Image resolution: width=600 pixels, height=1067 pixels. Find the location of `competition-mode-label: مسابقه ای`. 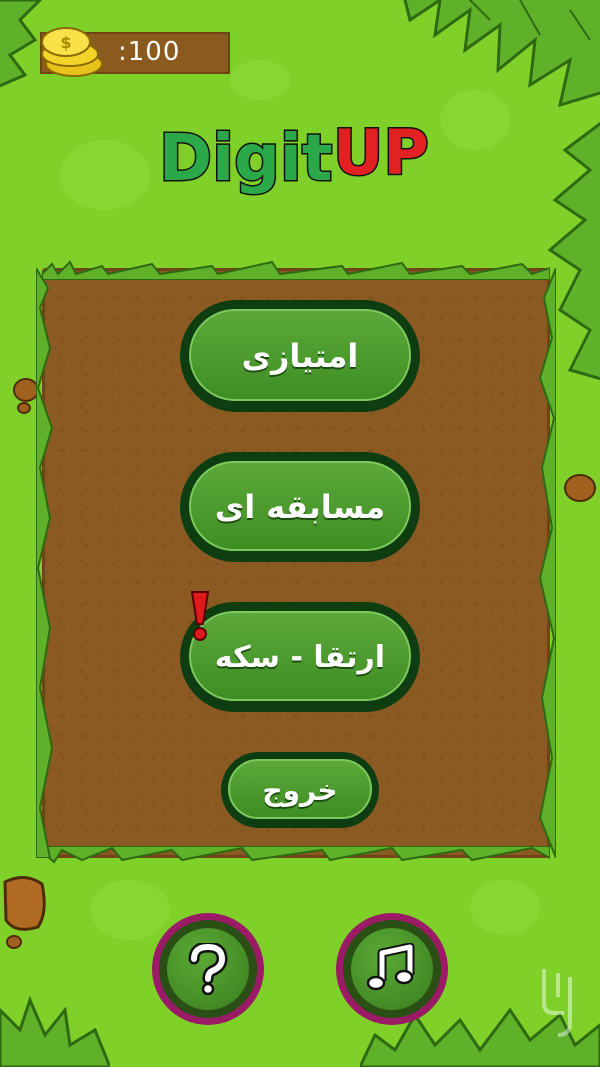

competition-mode-label: مسابقه ای is located at coordinates (300, 507).